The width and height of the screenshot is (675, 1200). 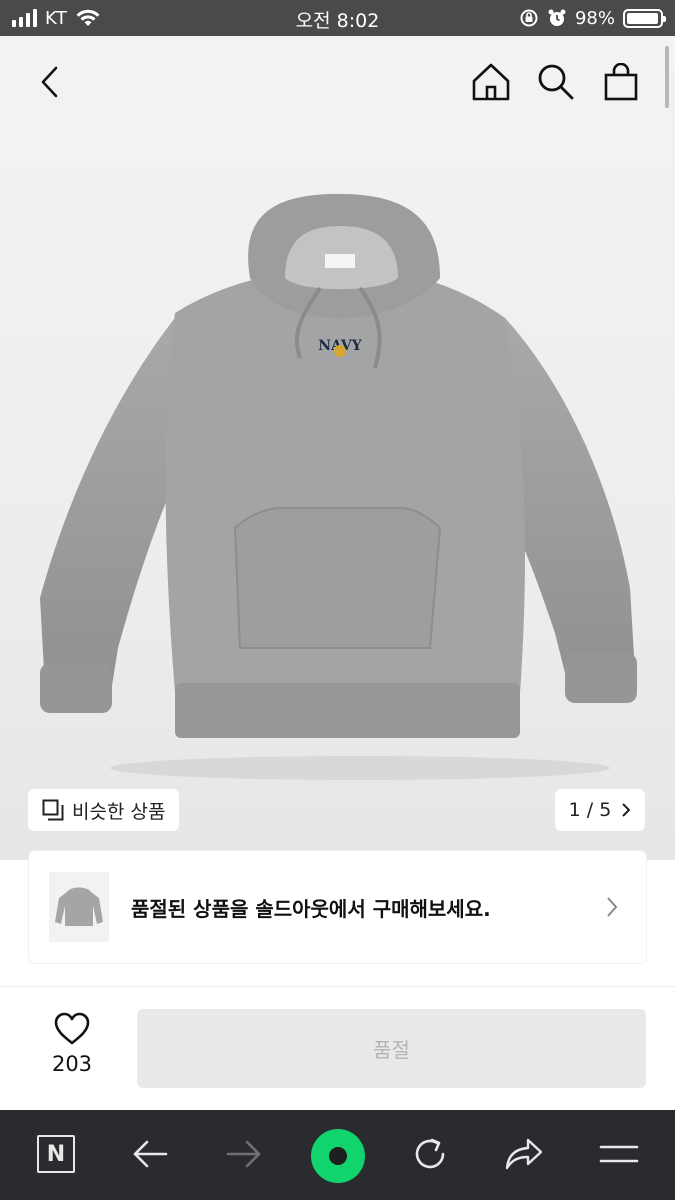 I want to click on cart-button, so click(x=621, y=82).